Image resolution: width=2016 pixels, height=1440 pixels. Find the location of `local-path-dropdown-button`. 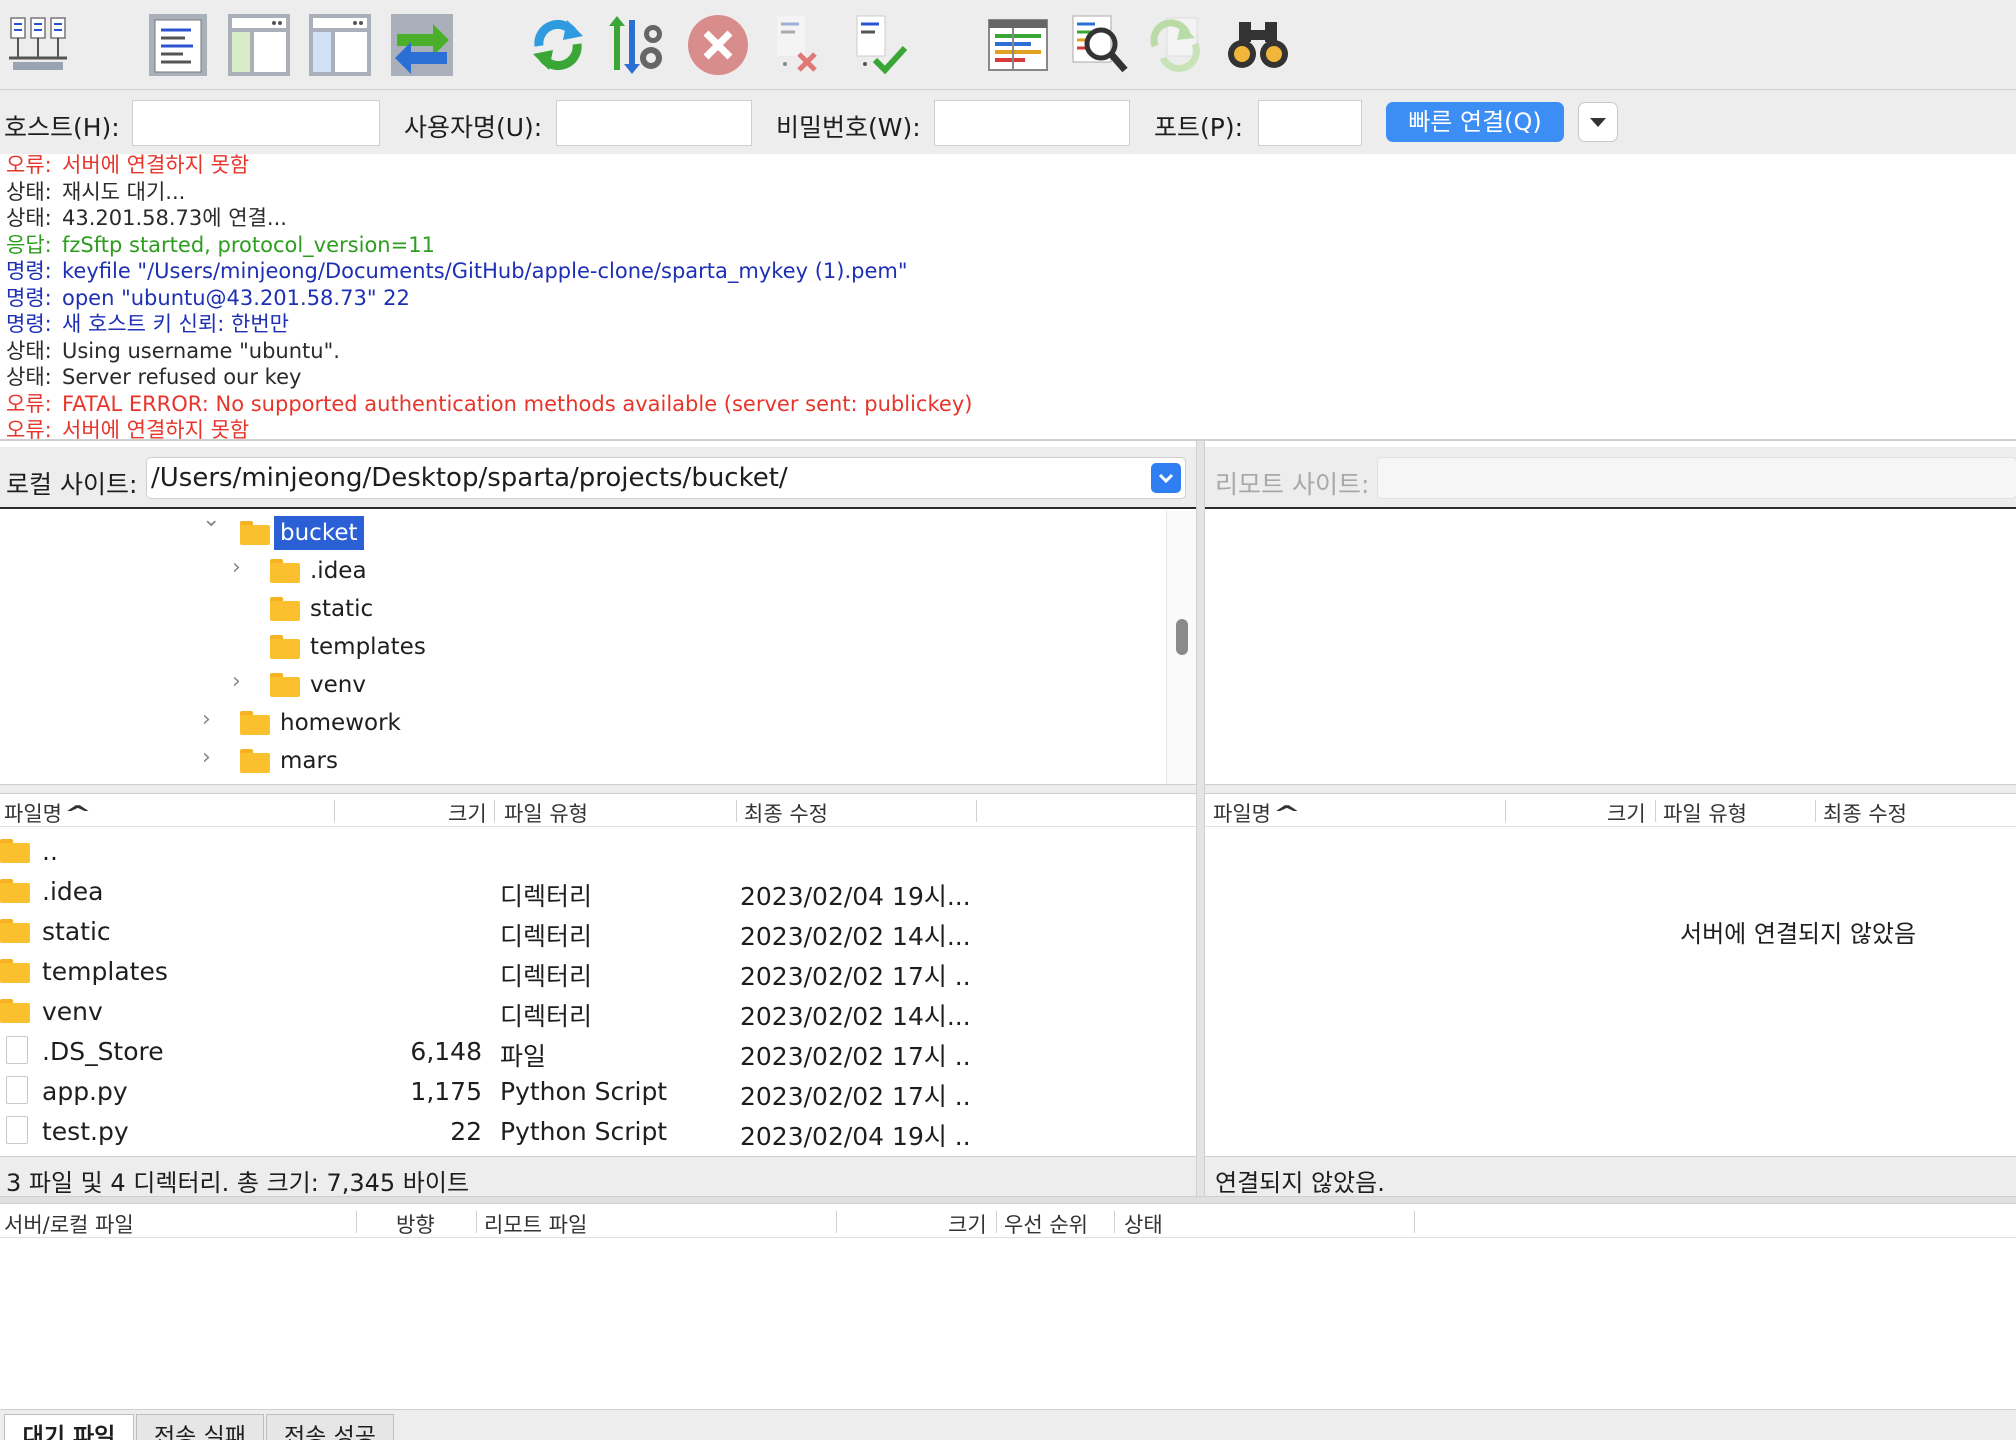

local-path-dropdown-button is located at coordinates (1166, 478).